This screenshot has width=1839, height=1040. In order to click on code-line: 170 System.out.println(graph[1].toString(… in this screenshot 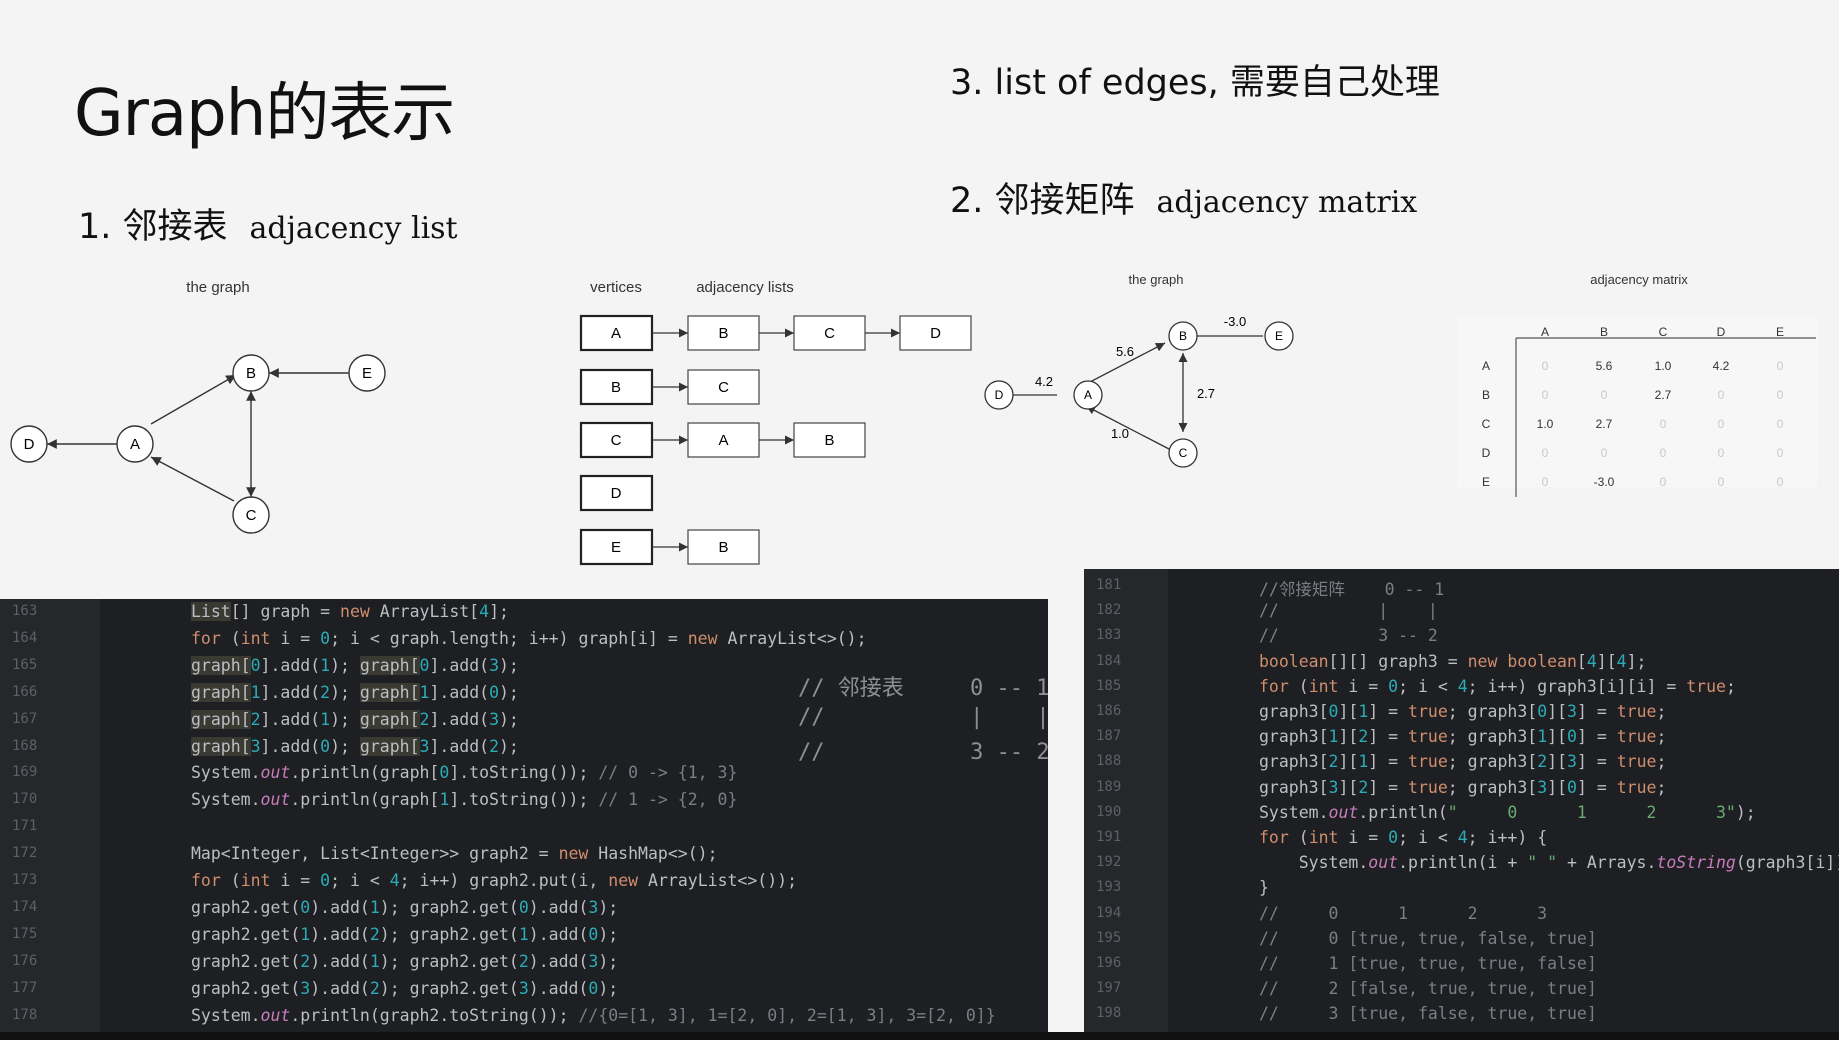, I will do `click(524, 801)`.